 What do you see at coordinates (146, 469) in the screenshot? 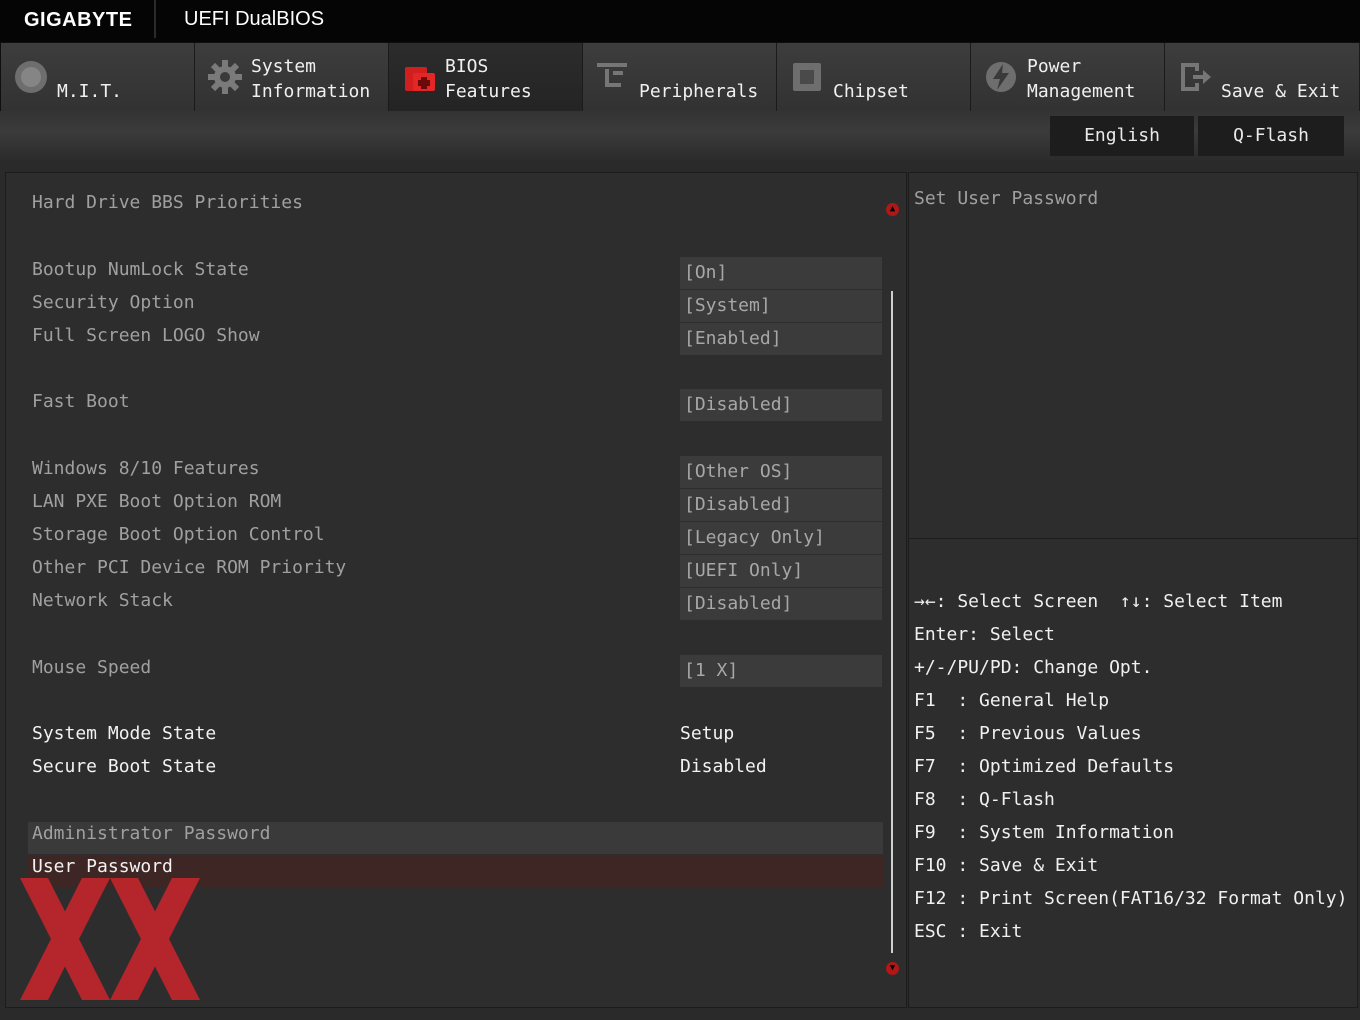
I see `setting-win810-label: Windows 8/10 Features` at bounding box center [146, 469].